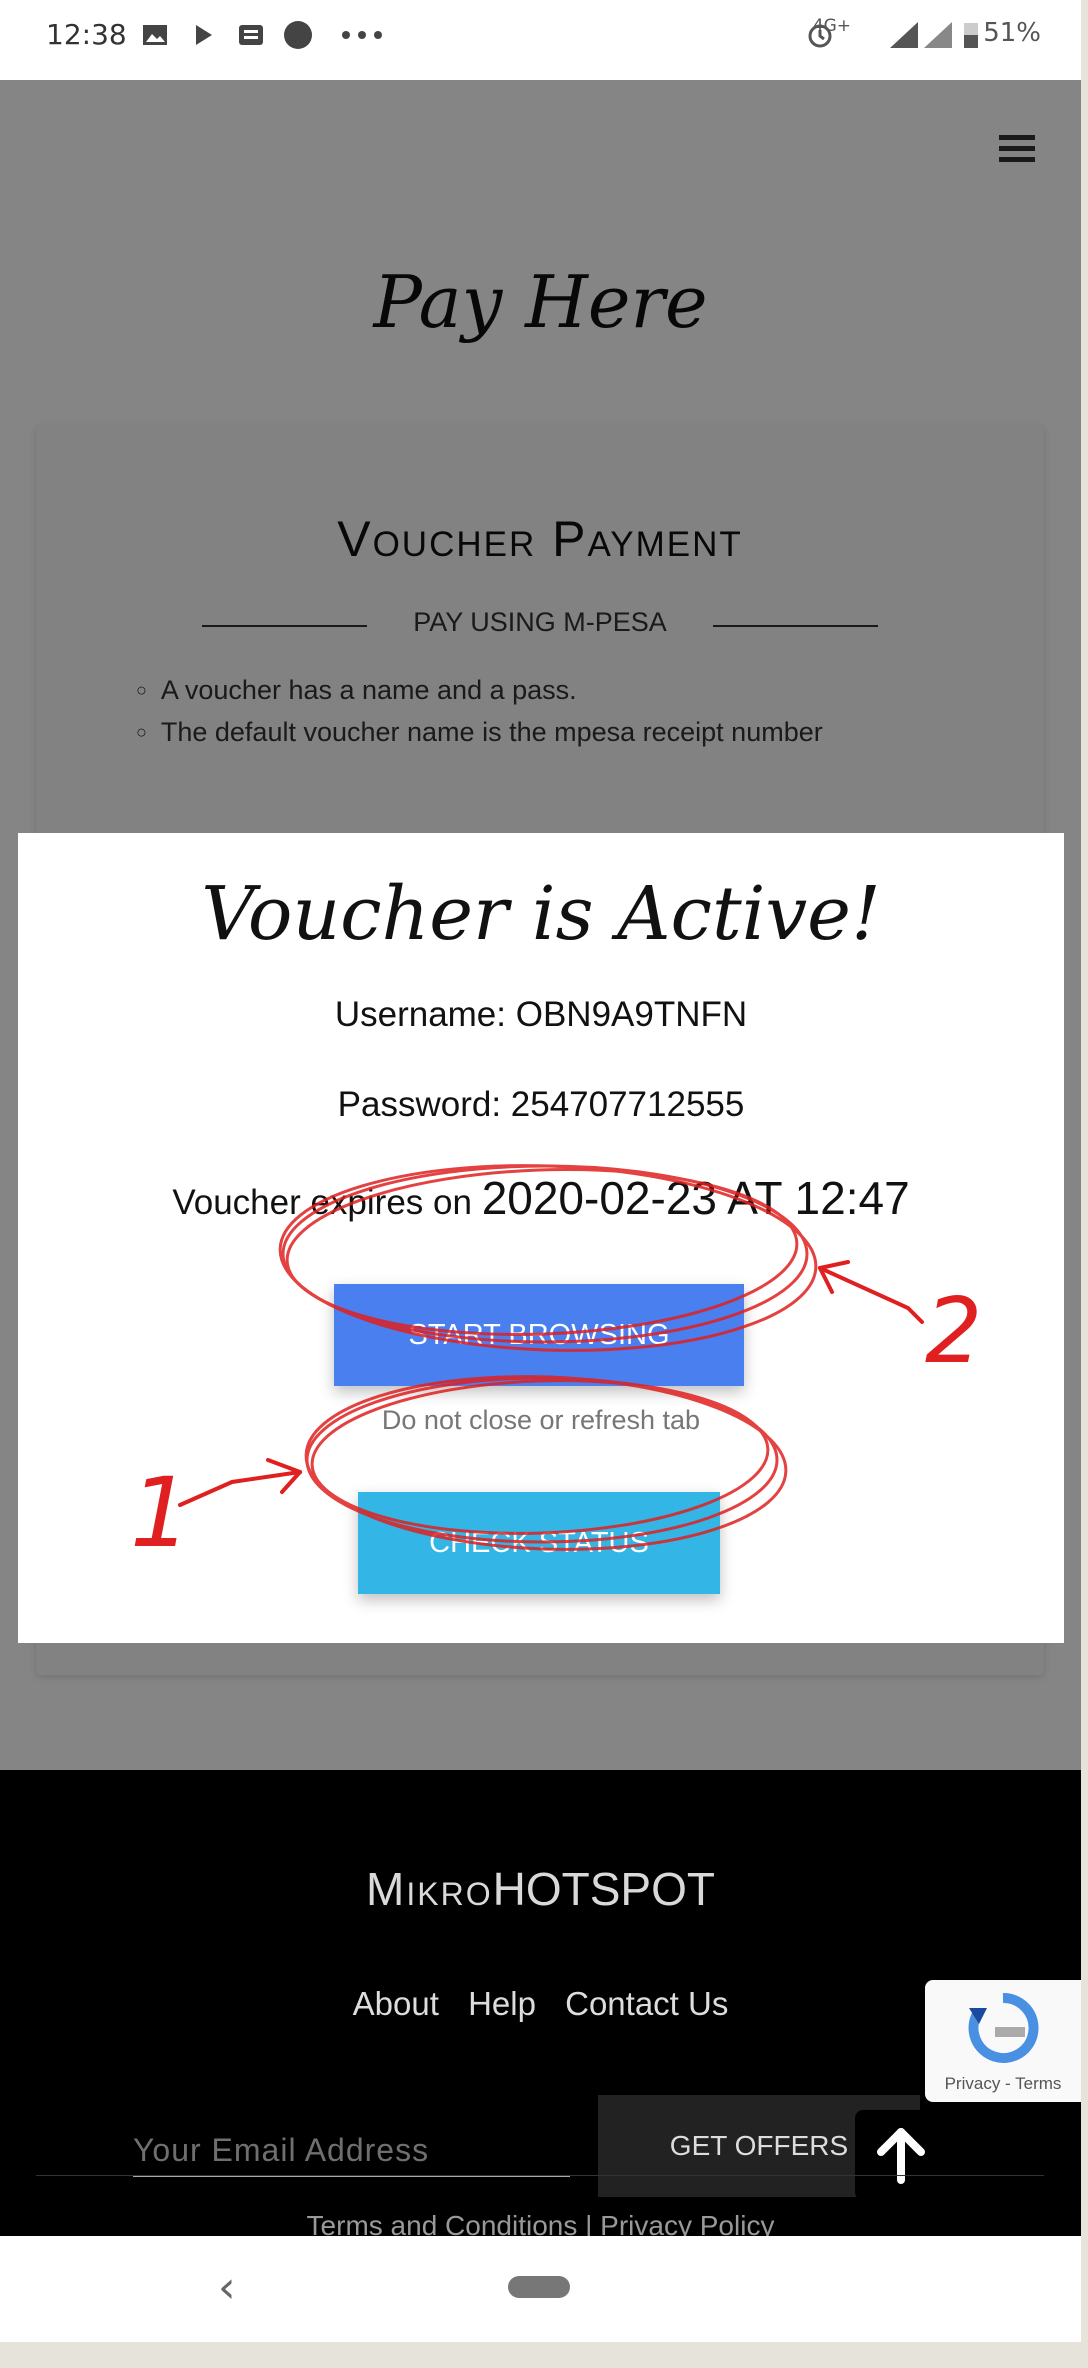 Image resolution: width=1088 pixels, height=2368 pixels. What do you see at coordinates (429, 1889) in the screenshot?
I see `logo-part-1: Mikro` at bounding box center [429, 1889].